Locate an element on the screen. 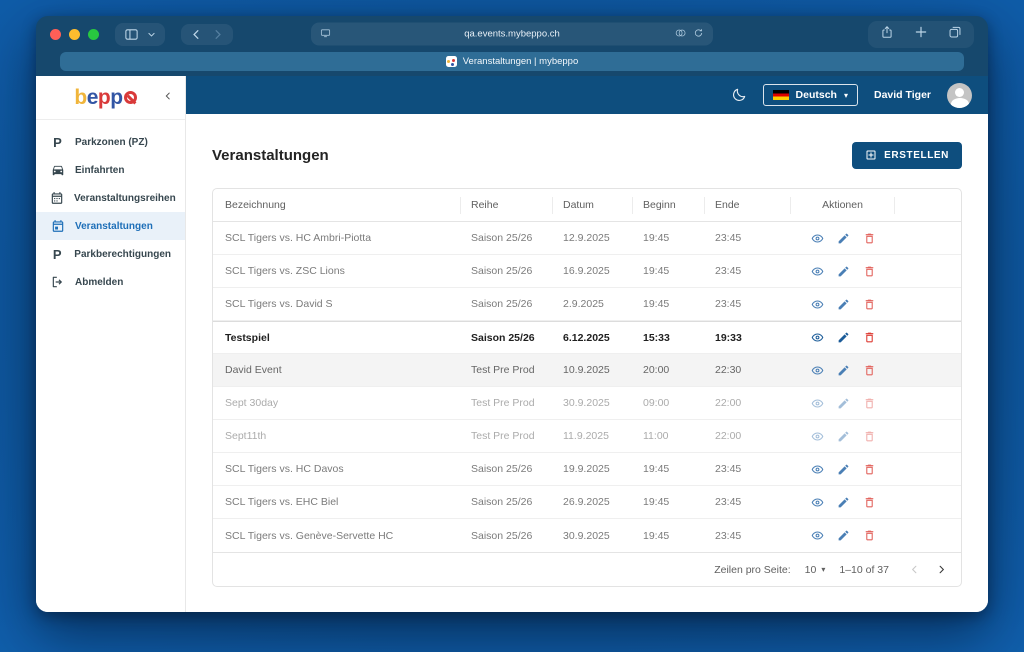 The image size is (1024, 652). address-bar: qa.events.mybeppo.ch is located at coordinates (512, 34).